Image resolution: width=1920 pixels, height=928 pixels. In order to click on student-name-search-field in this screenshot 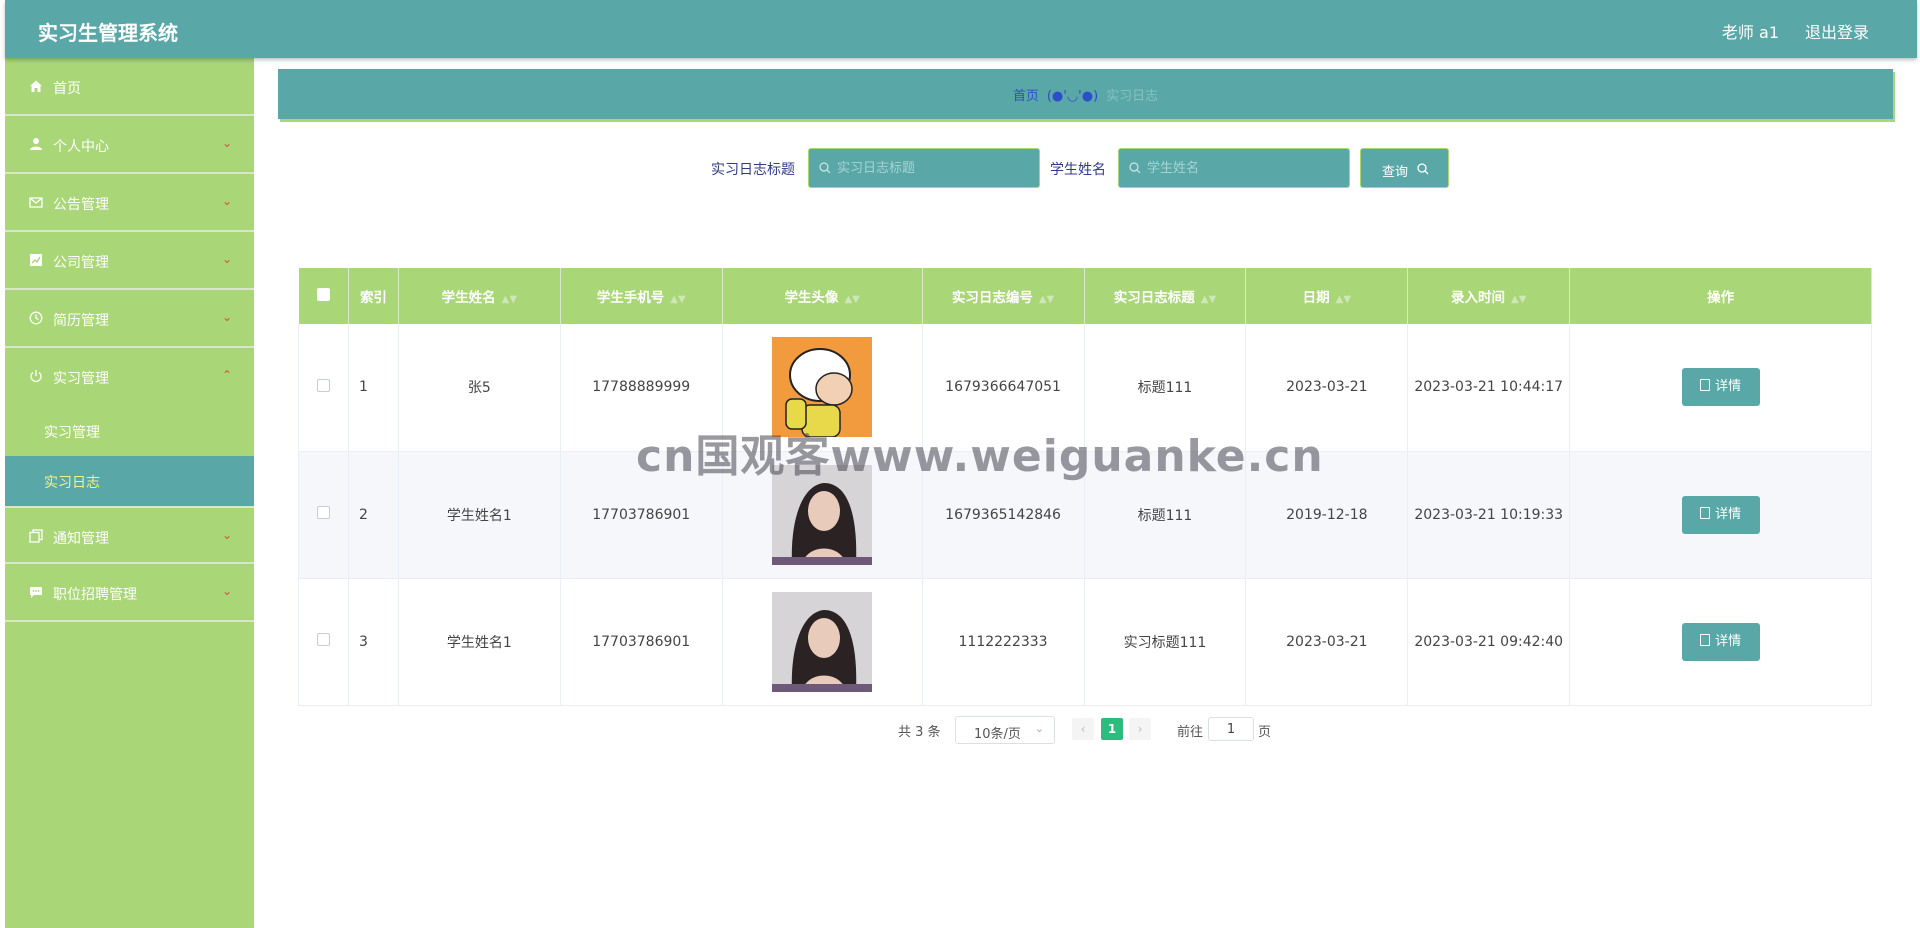, I will do `click(1234, 168)`.